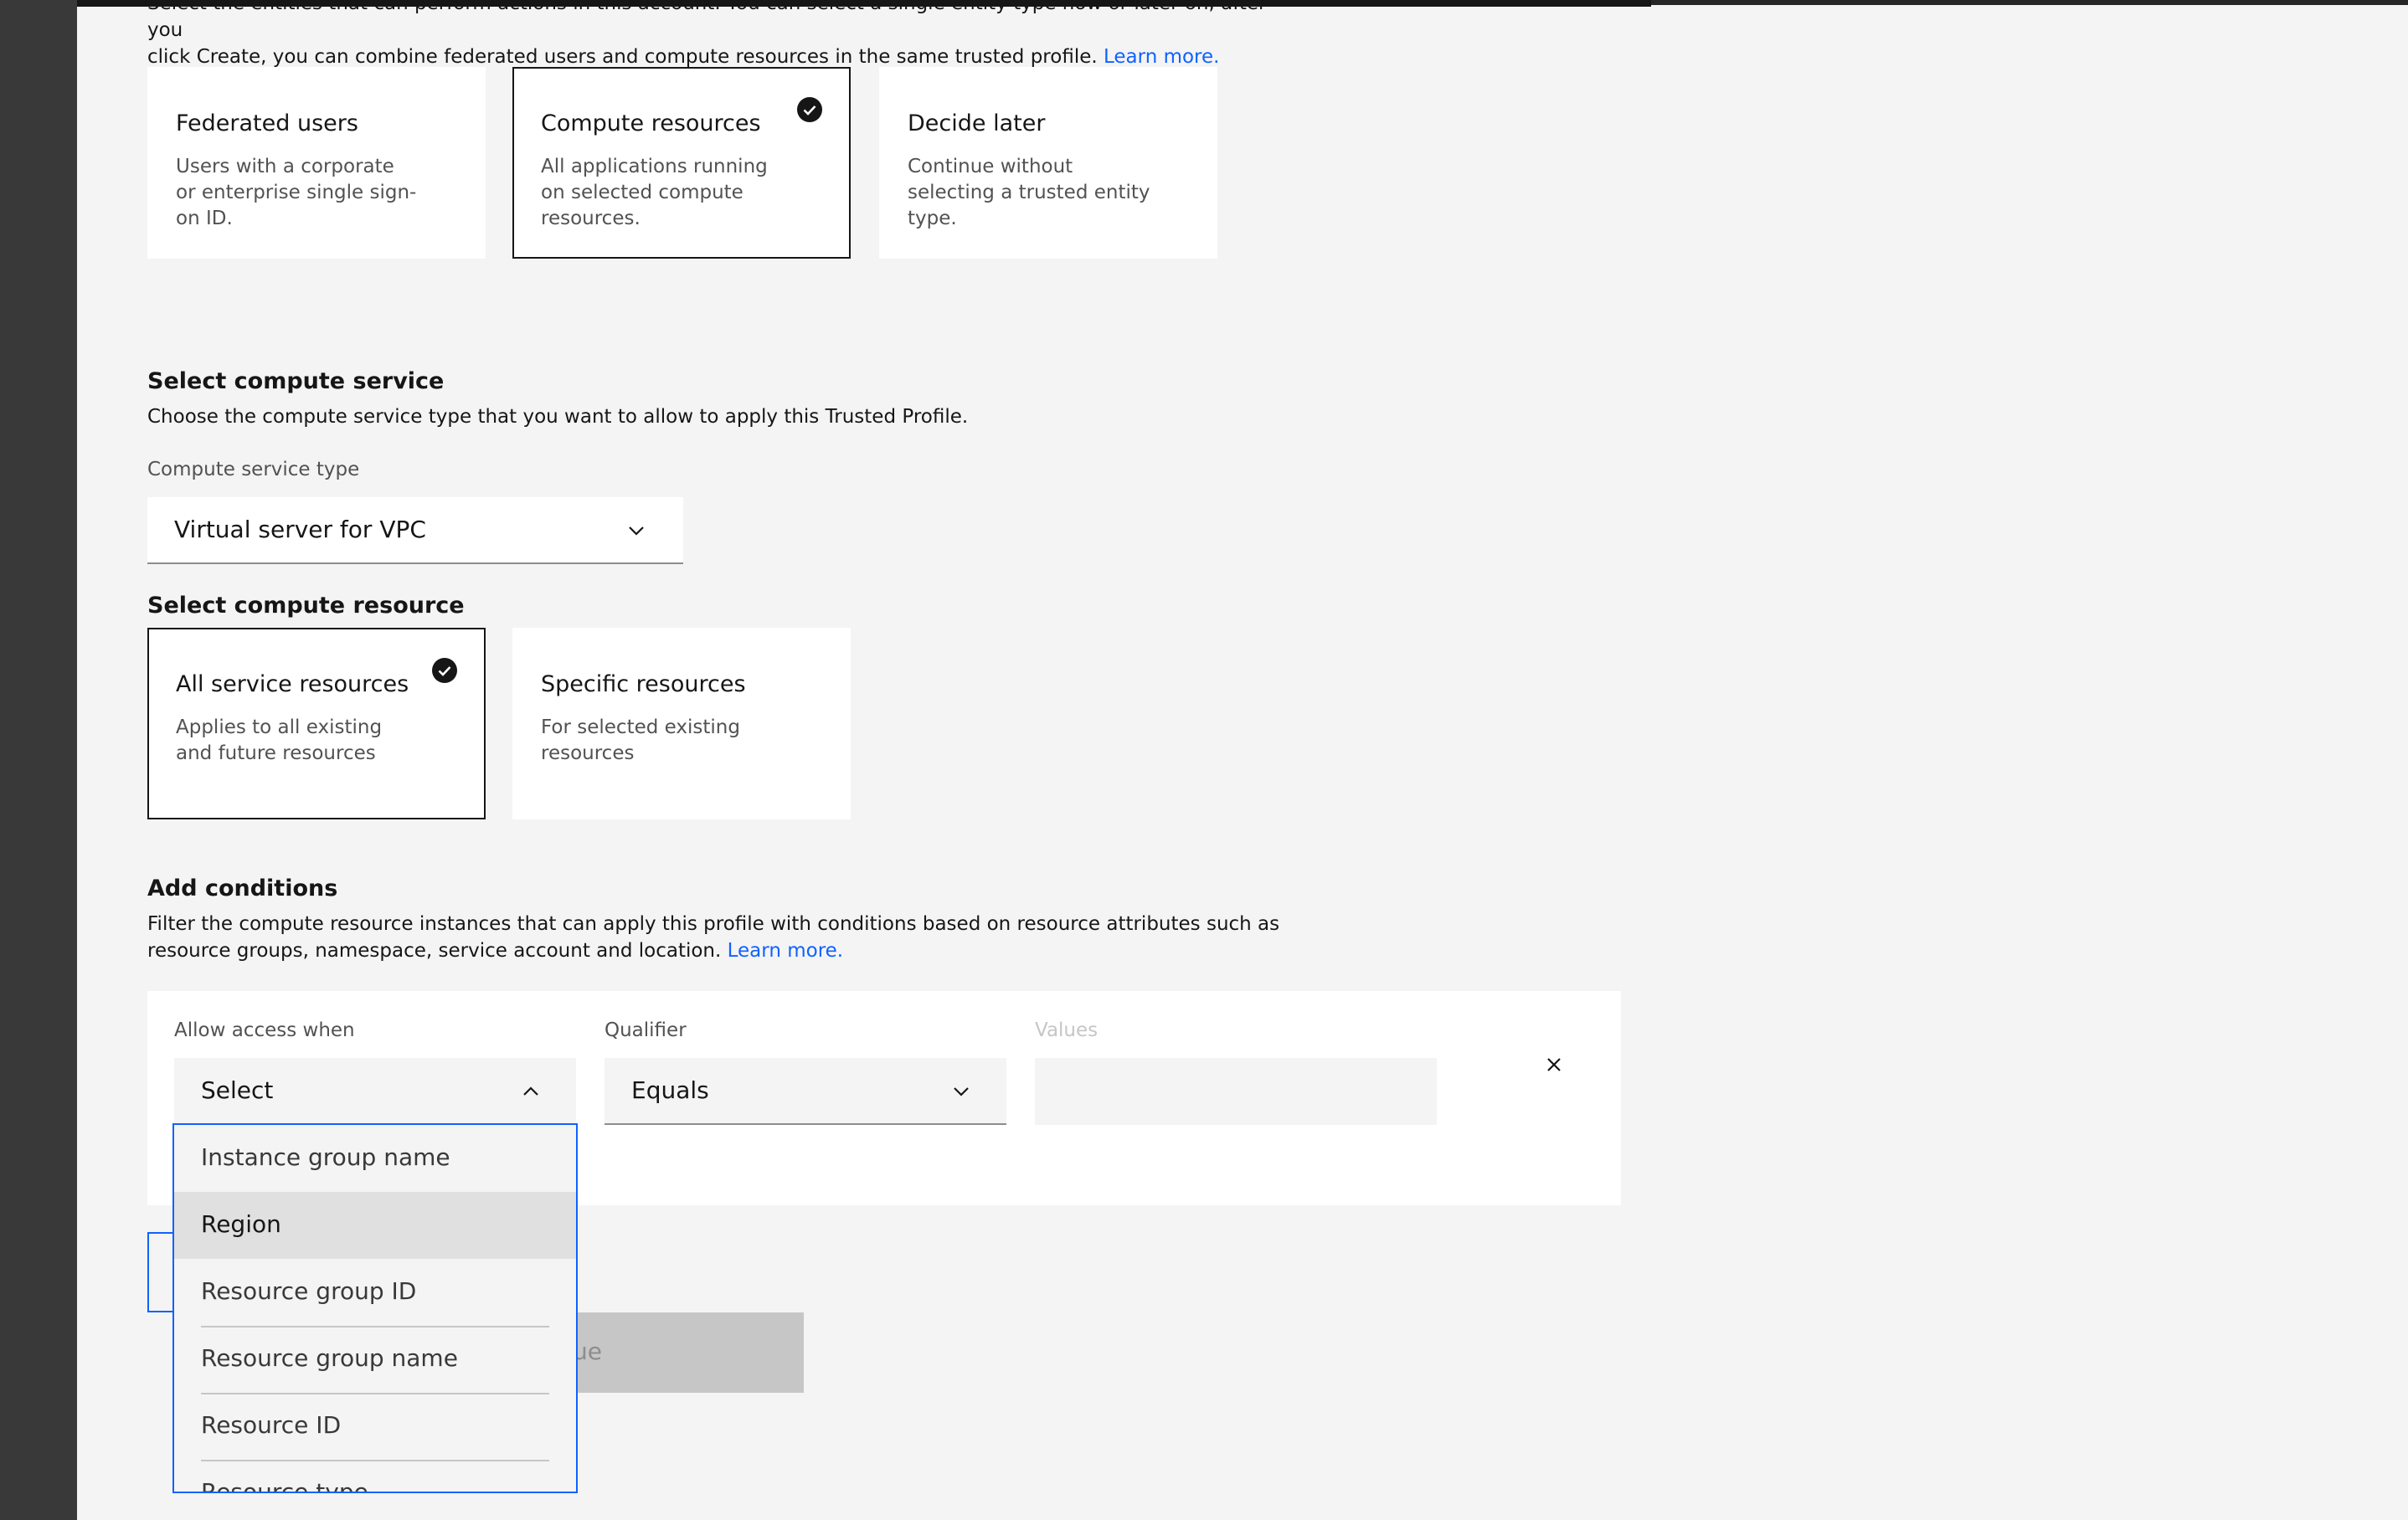  What do you see at coordinates (1067, 1030) in the screenshot?
I see `values-label: Values` at bounding box center [1067, 1030].